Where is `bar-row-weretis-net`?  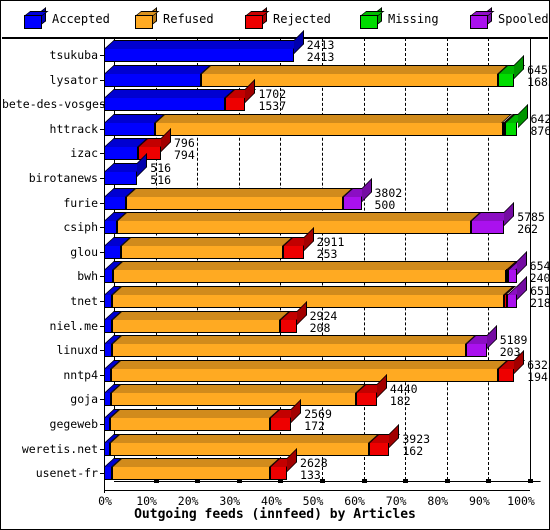
bar-row-weretis-net is located at coordinates (275, 439).